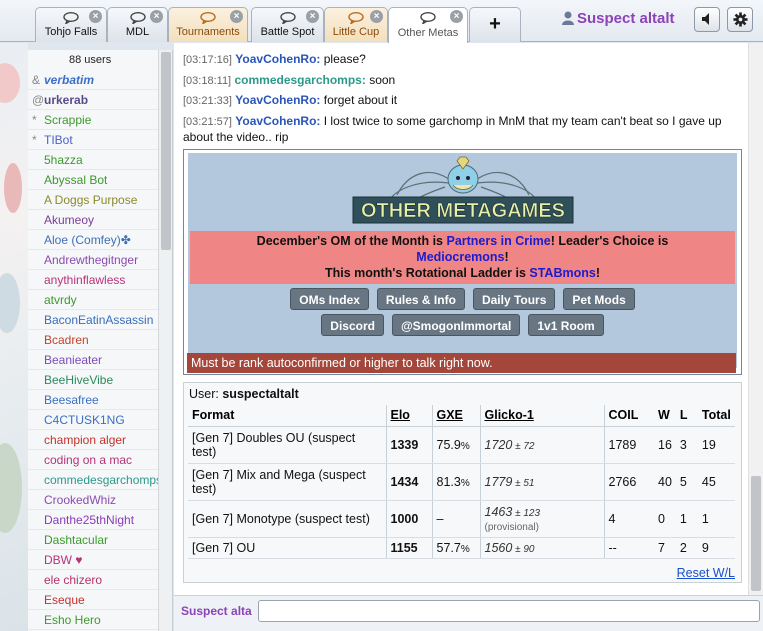  Describe the element at coordinates (408, 548) in the screenshot. I see `elo-cell: 1155` at that location.